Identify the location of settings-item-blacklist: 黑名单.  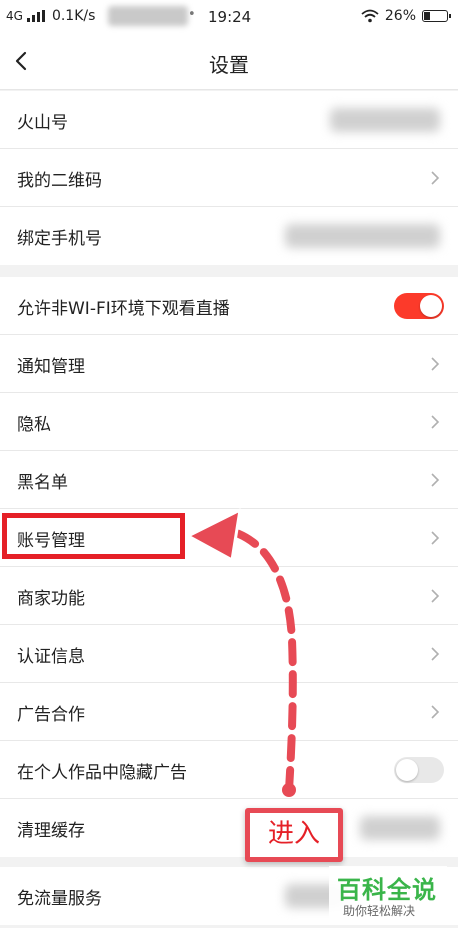
(229, 480).